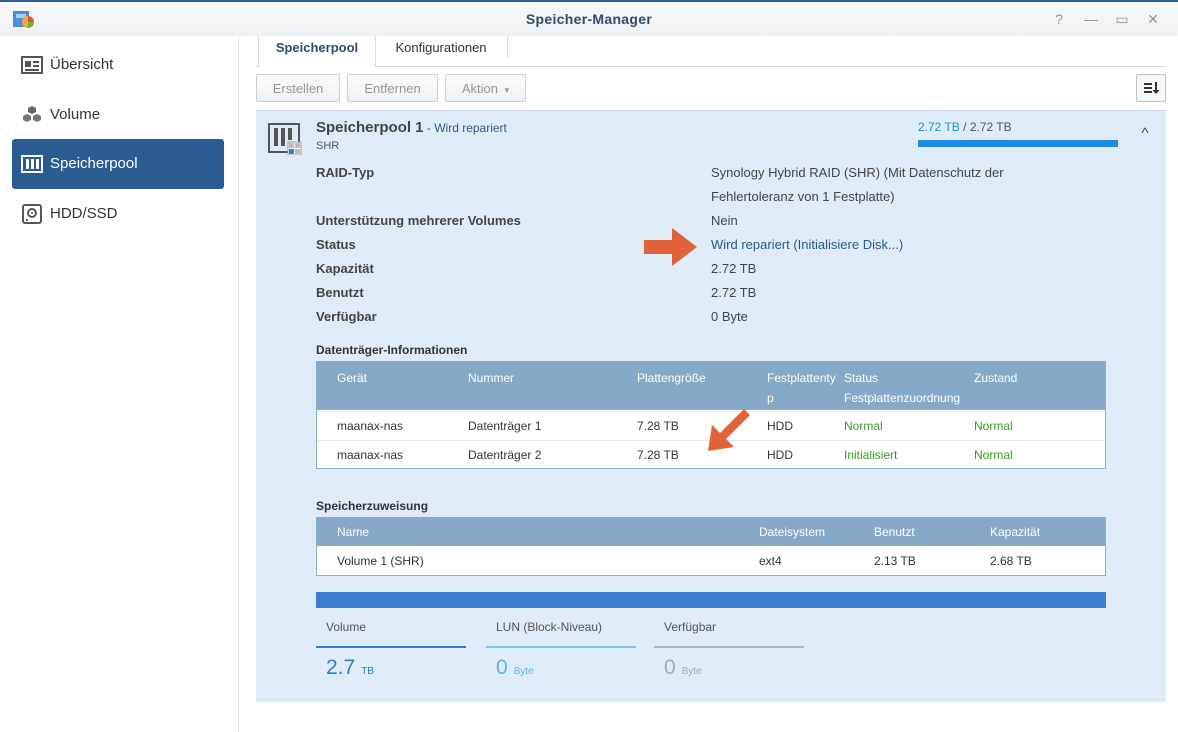  Describe the element at coordinates (690, 627) in the screenshot. I see `stat-label: Verfügbar` at that location.